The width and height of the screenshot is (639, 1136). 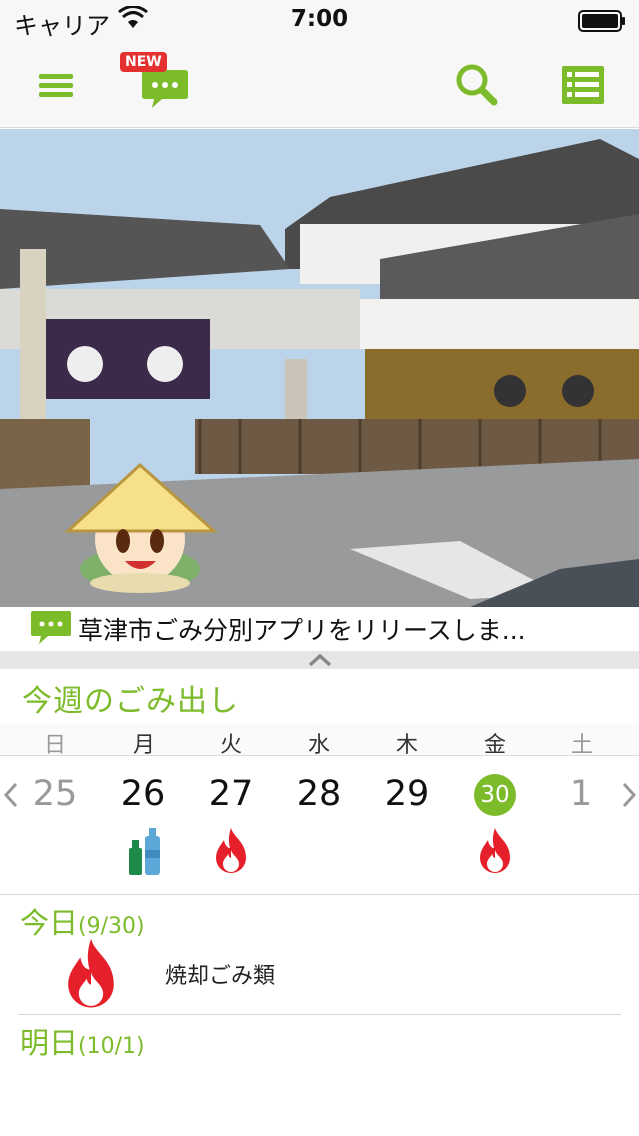 I want to click on day-cell: 25, so click(x=55, y=794).